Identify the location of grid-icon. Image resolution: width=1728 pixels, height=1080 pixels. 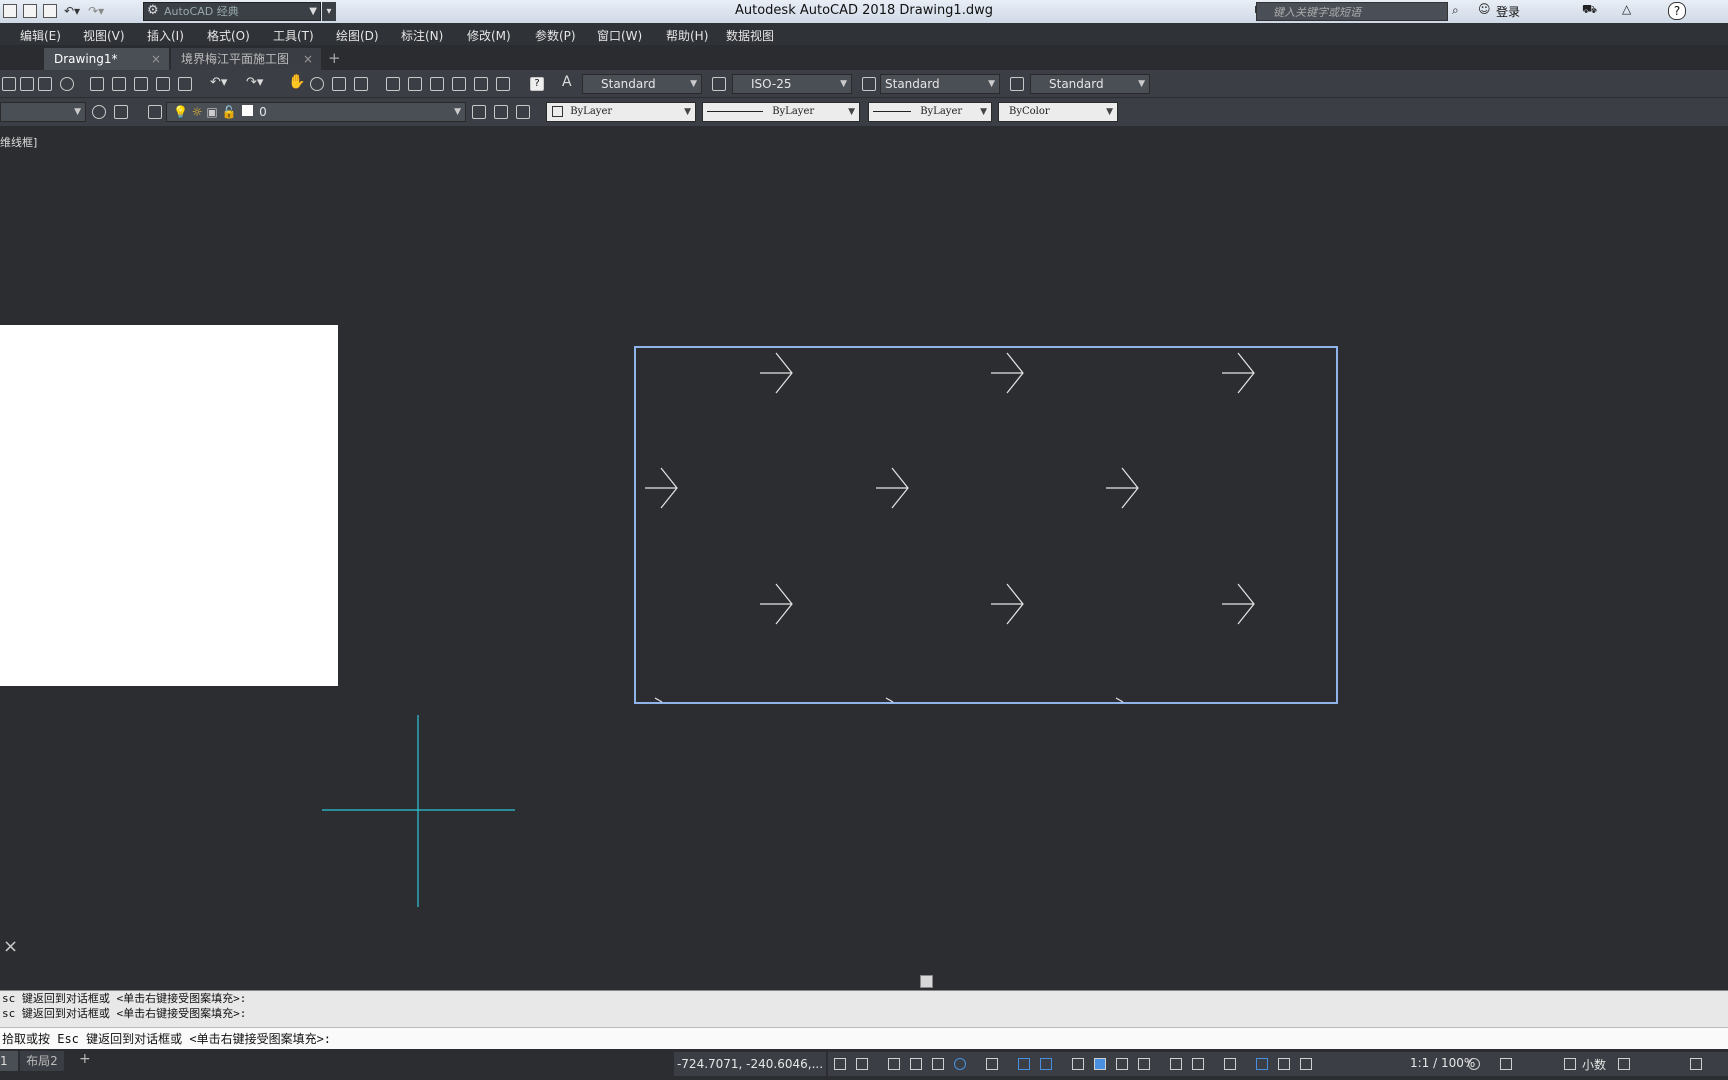
(840, 1064).